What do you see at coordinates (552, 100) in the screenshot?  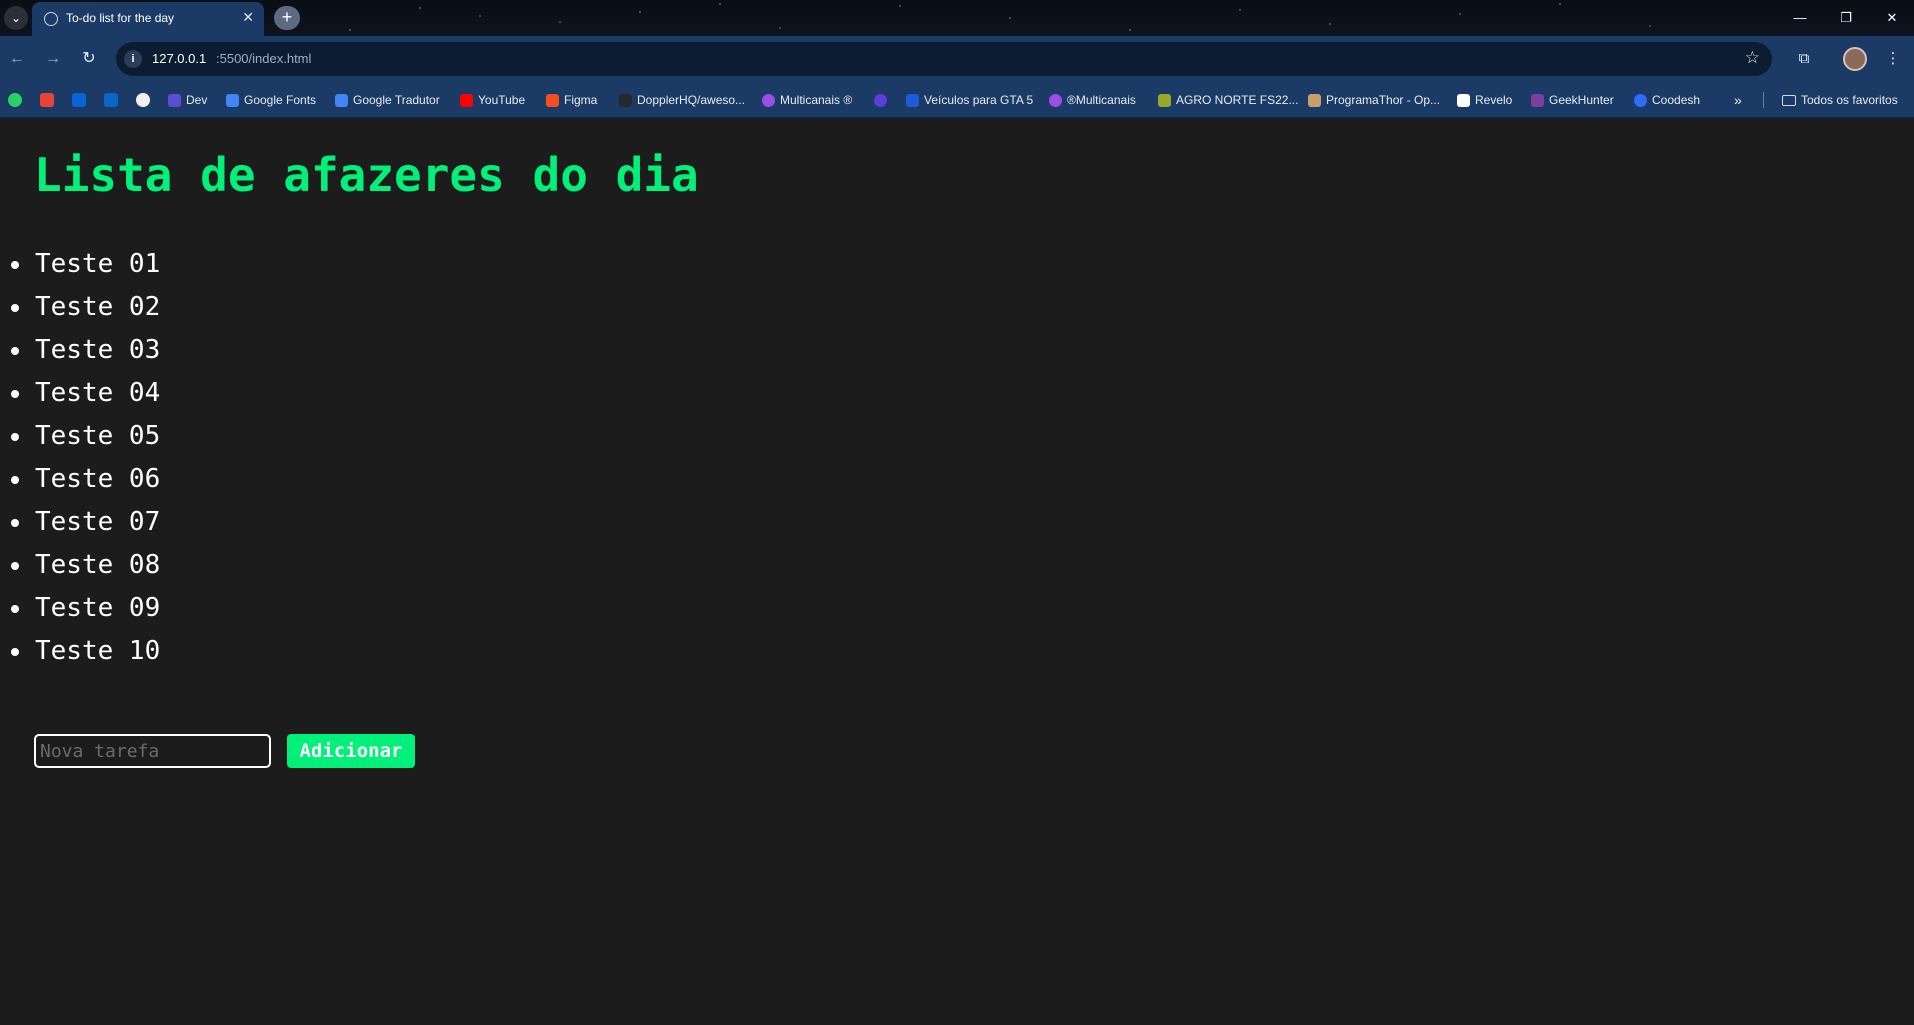 I see `figma-icon` at bounding box center [552, 100].